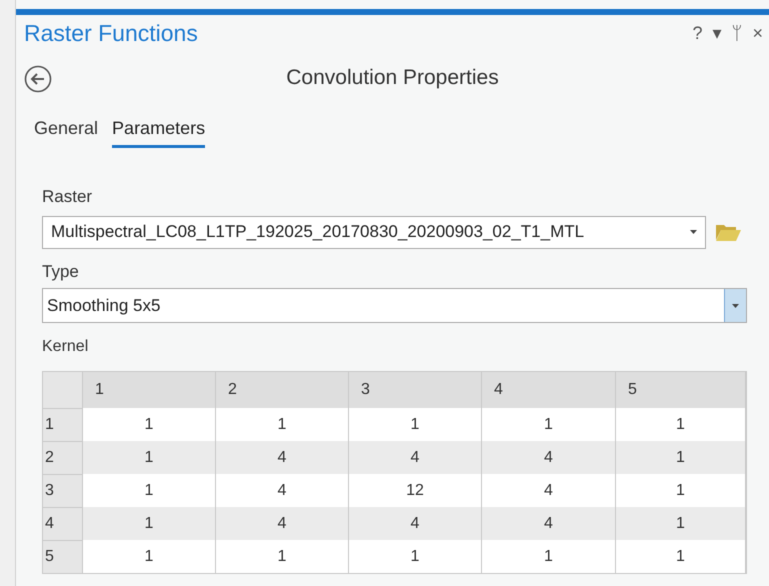 This screenshot has height=586, width=769. What do you see at coordinates (757, 33) in the screenshot?
I see `panel-control-button: ×` at bounding box center [757, 33].